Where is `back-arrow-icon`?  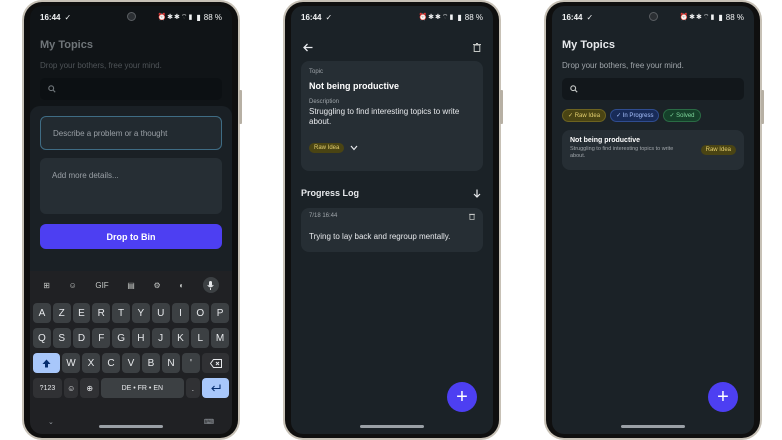
back-arrow-icon is located at coordinates (308, 47).